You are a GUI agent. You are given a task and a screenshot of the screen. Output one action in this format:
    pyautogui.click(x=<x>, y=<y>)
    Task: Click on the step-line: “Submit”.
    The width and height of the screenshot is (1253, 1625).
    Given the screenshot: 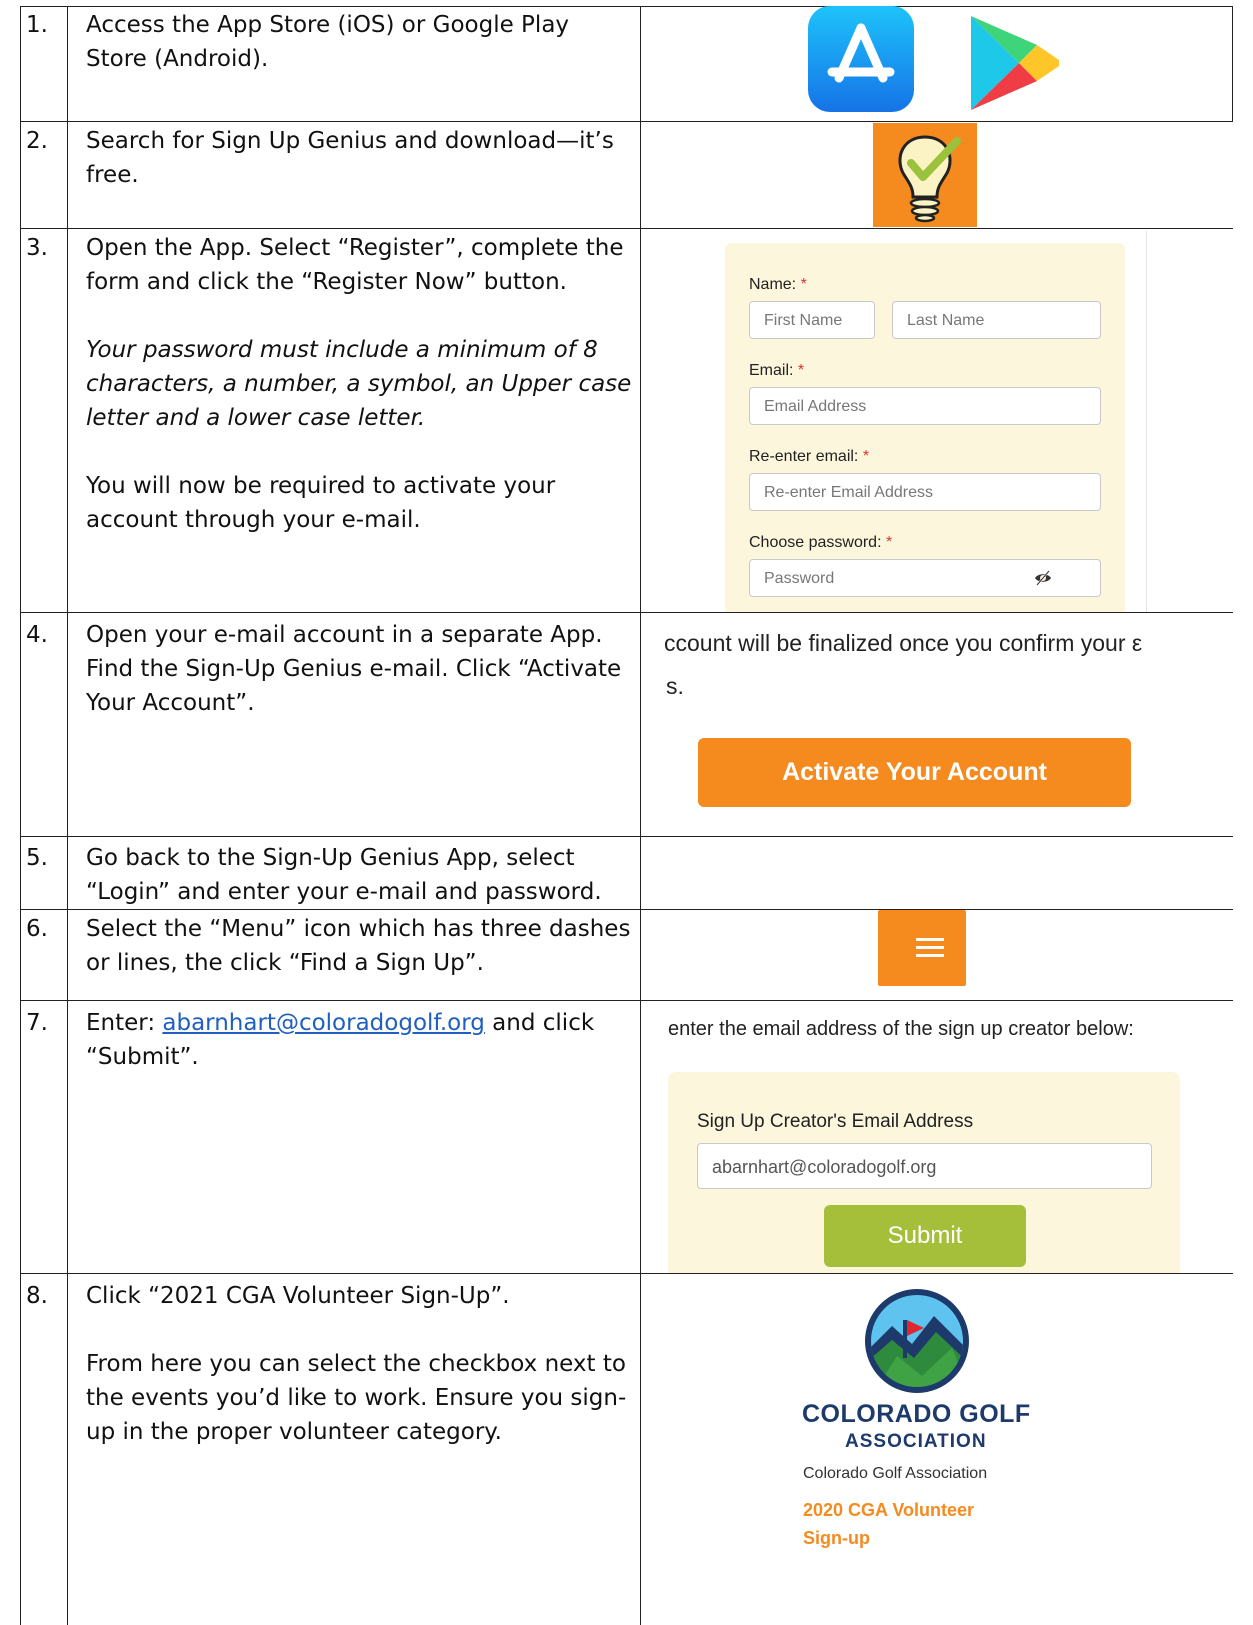 What is the action you would take?
    pyautogui.click(x=142, y=1057)
    